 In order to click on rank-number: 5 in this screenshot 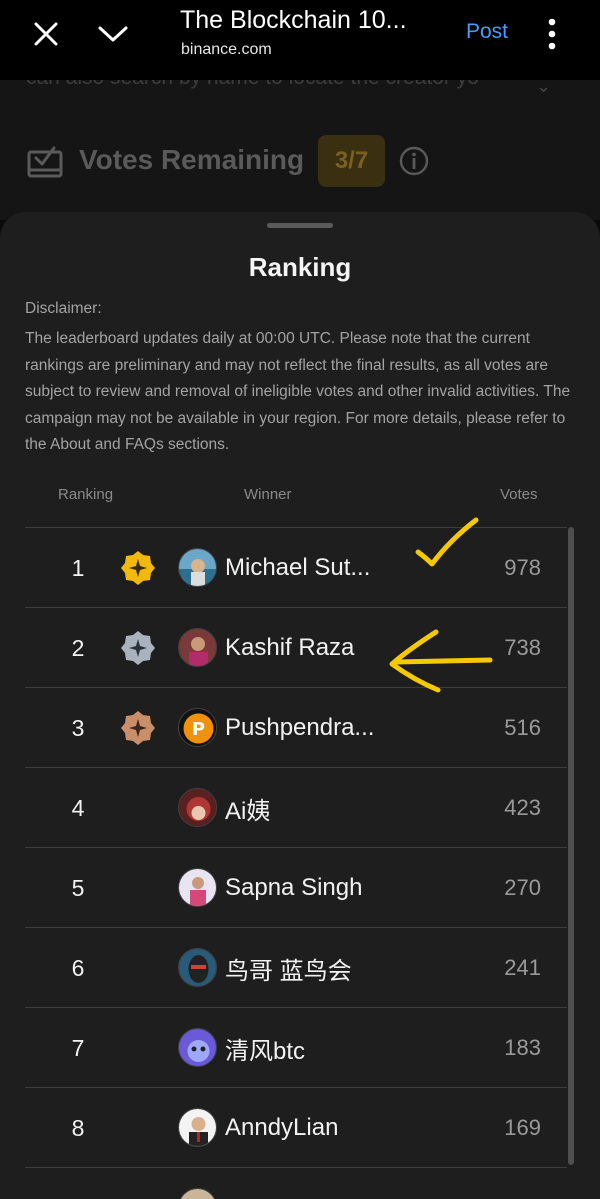, I will do `click(78, 887)`.